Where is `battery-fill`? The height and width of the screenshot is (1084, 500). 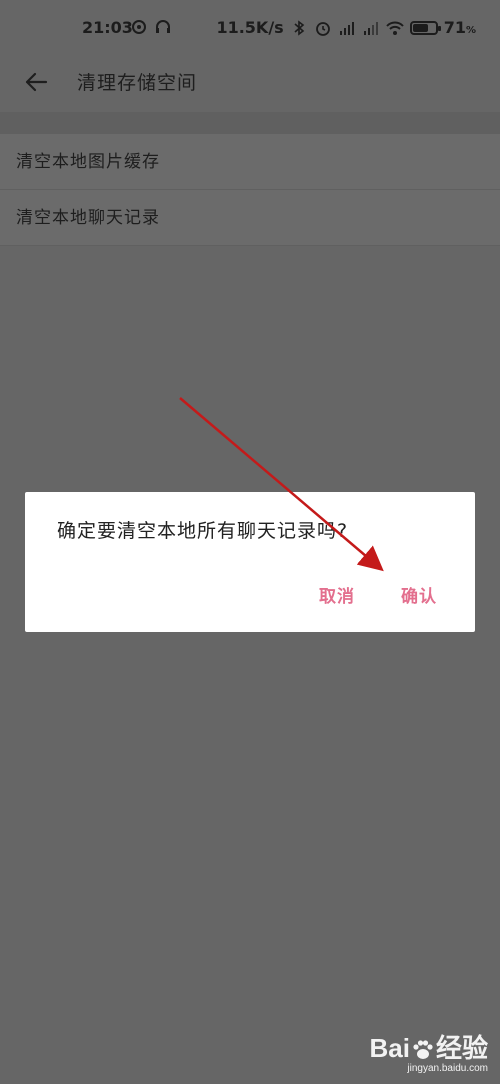
battery-fill is located at coordinates (420, 27).